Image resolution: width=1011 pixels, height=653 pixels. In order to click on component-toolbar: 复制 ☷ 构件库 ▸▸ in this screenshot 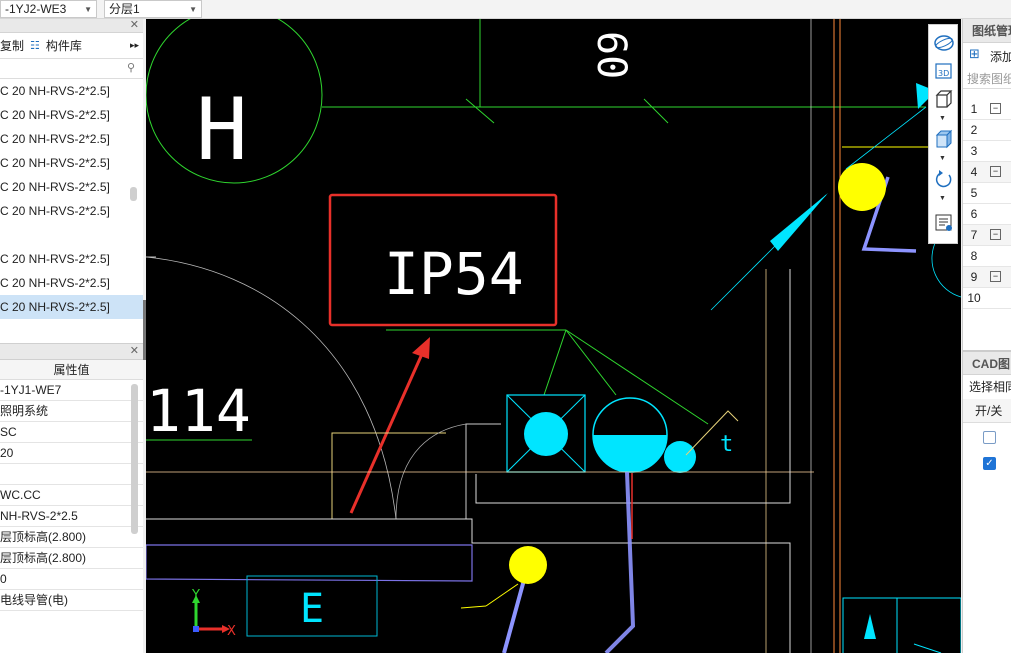, I will do `click(71, 46)`.